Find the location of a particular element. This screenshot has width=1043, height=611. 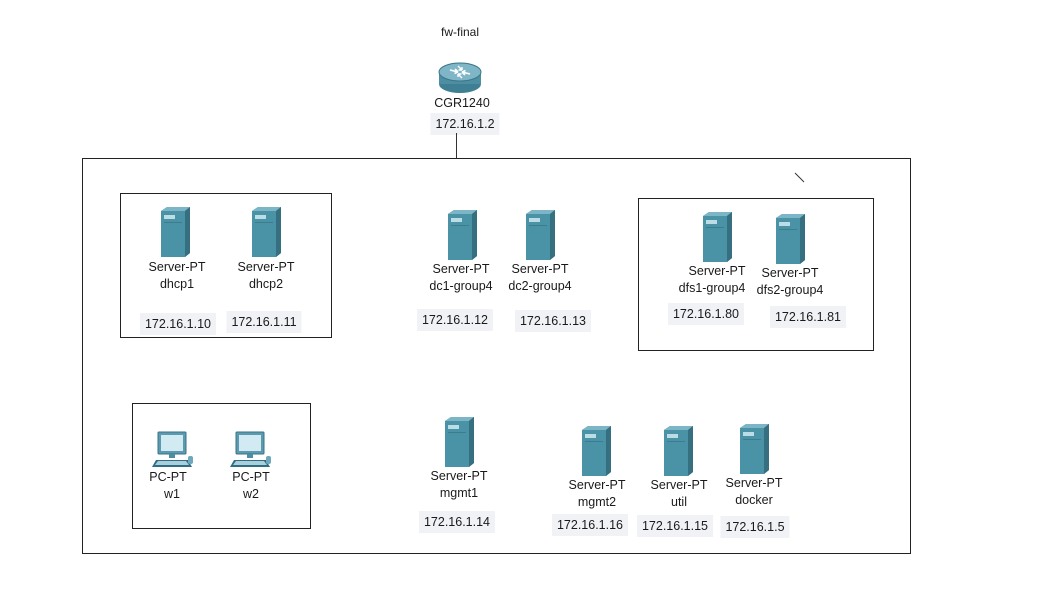

server-ip-label: 172.16.1.13 is located at coordinates (553, 321).